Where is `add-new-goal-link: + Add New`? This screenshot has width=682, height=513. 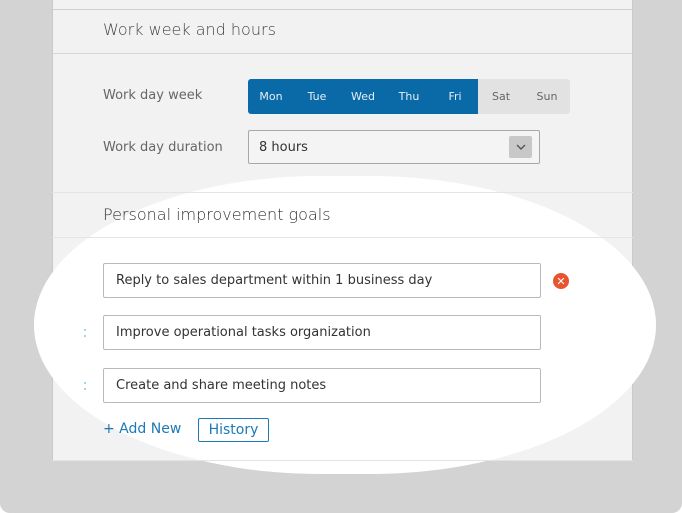
add-new-goal-link: + Add New is located at coordinates (142, 429).